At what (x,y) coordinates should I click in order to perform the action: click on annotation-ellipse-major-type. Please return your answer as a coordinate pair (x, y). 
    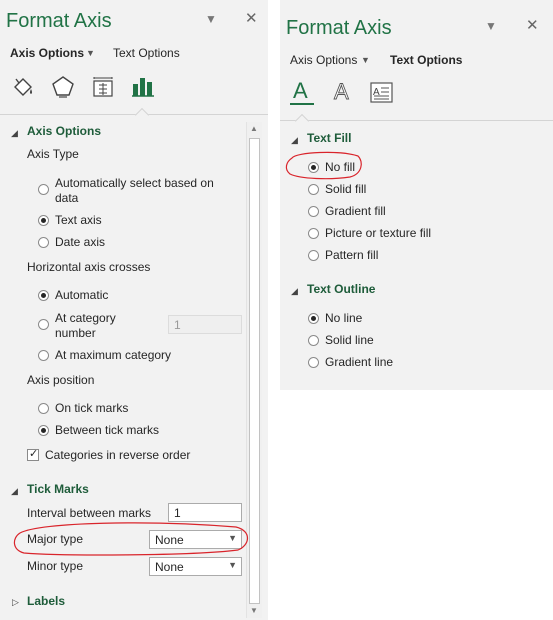
    Looking at the image, I should click on (131, 539).